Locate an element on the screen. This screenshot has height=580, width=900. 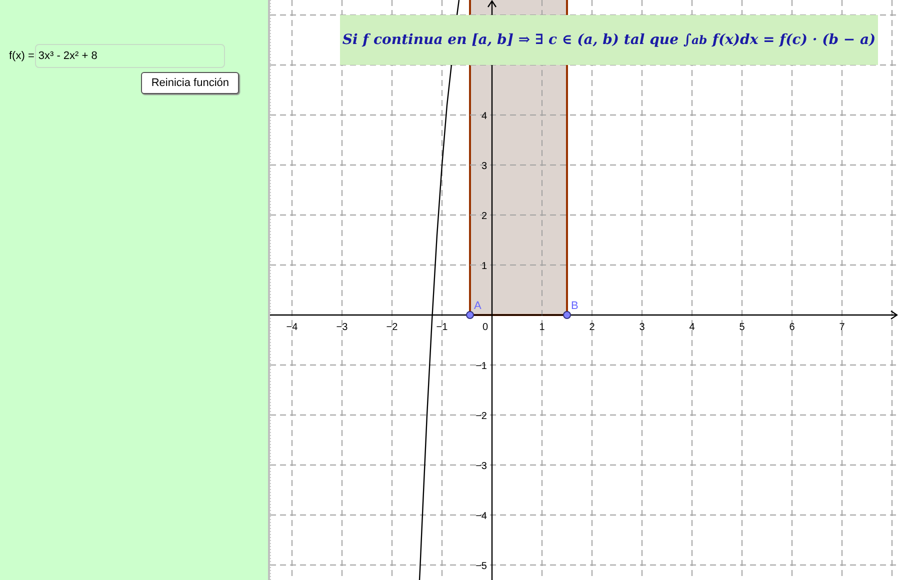
reset-button: Reinicia función is located at coordinates (190, 83).